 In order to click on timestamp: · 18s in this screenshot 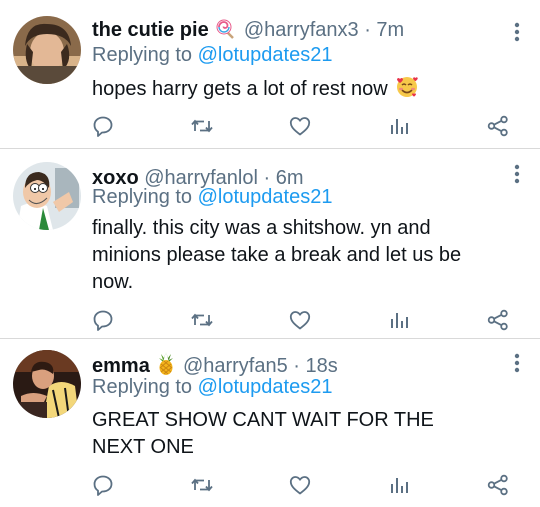, I will do `click(315, 366)`.